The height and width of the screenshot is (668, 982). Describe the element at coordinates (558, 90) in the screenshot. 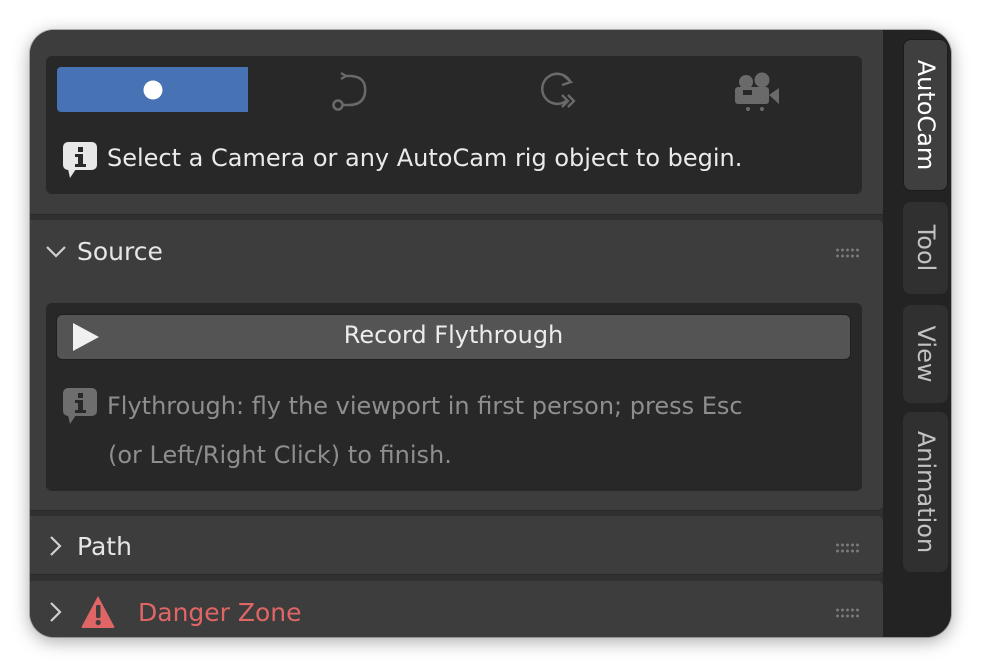

I see `orbit-icon` at that location.